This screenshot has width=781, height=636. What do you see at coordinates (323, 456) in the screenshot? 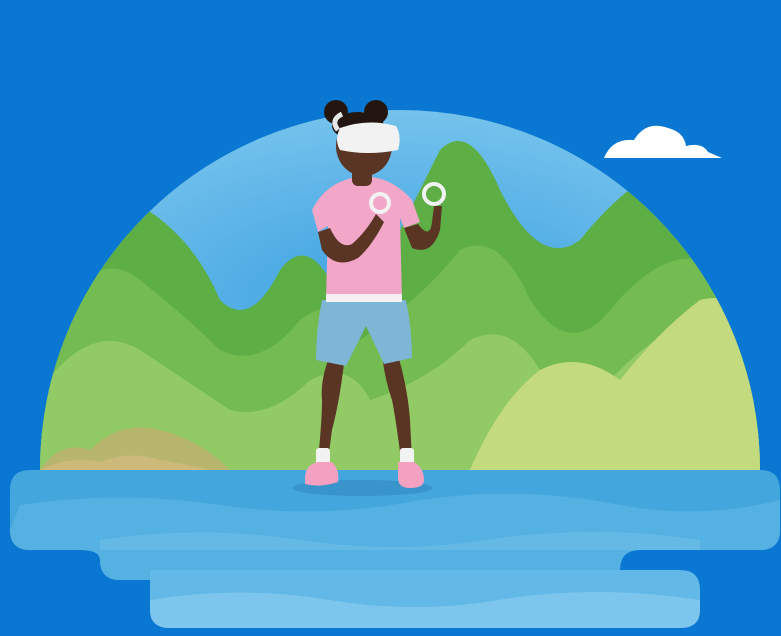
I see `left-sock` at bounding box center [323, 456].